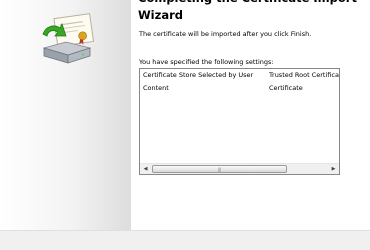 Image resolution: width=370 pixels, height=250 pixels. What do you see at coordinates (156, 88) in the screenshot?
I see `setting-name: Content` at bounding box center [156, 88].